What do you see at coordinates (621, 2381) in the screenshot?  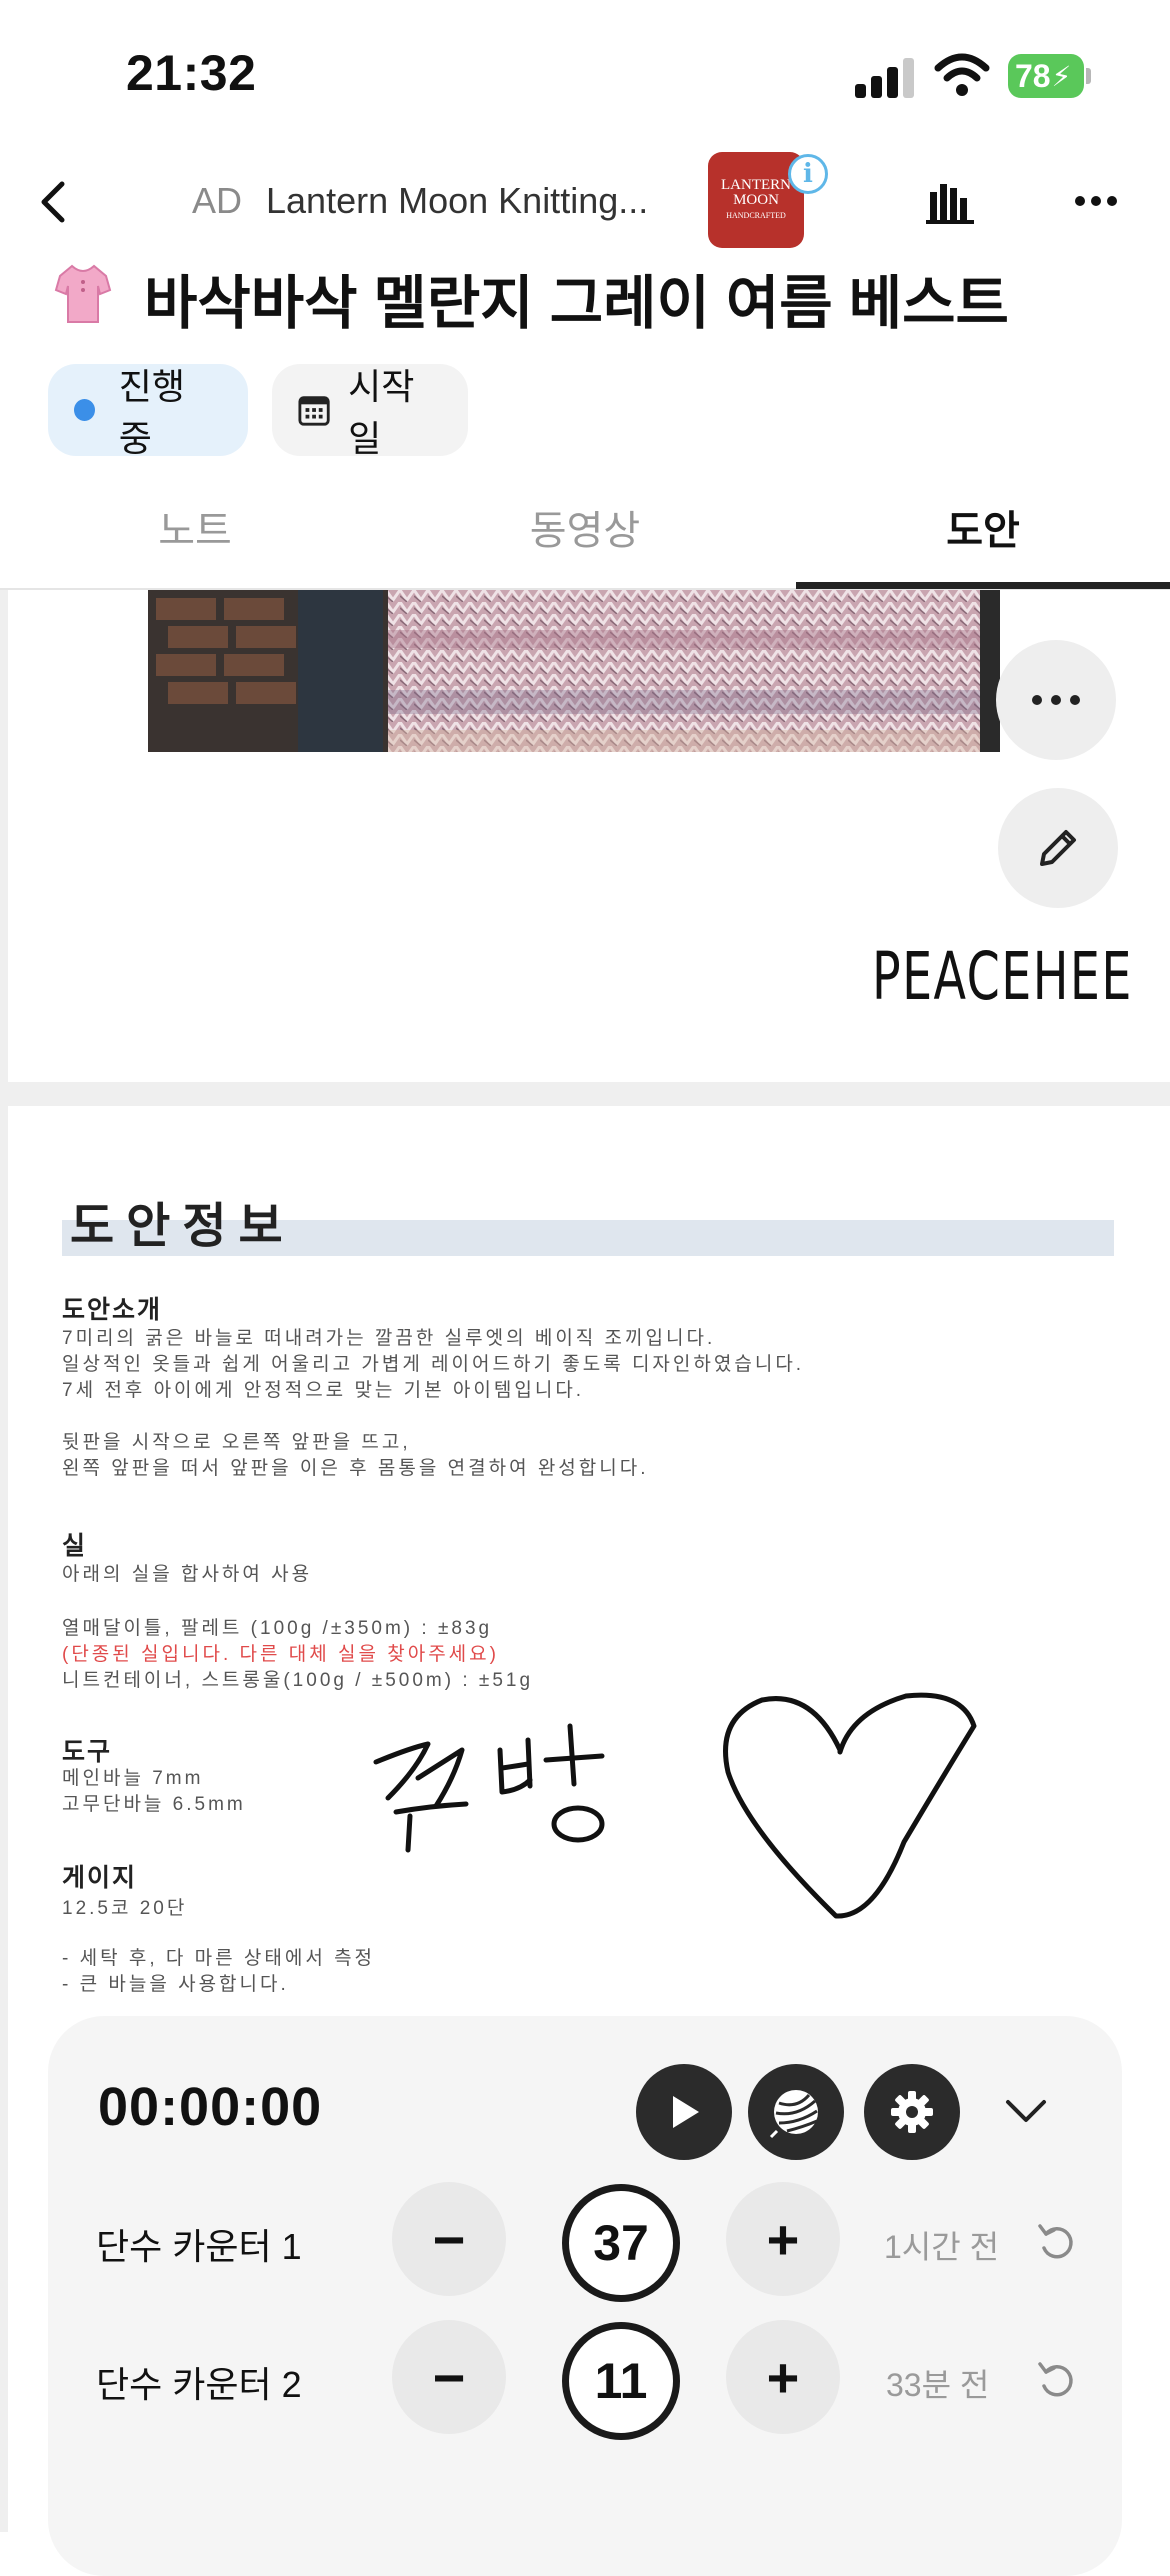 I see `counter-2-value: 11` at bounding box center [621, 2381].